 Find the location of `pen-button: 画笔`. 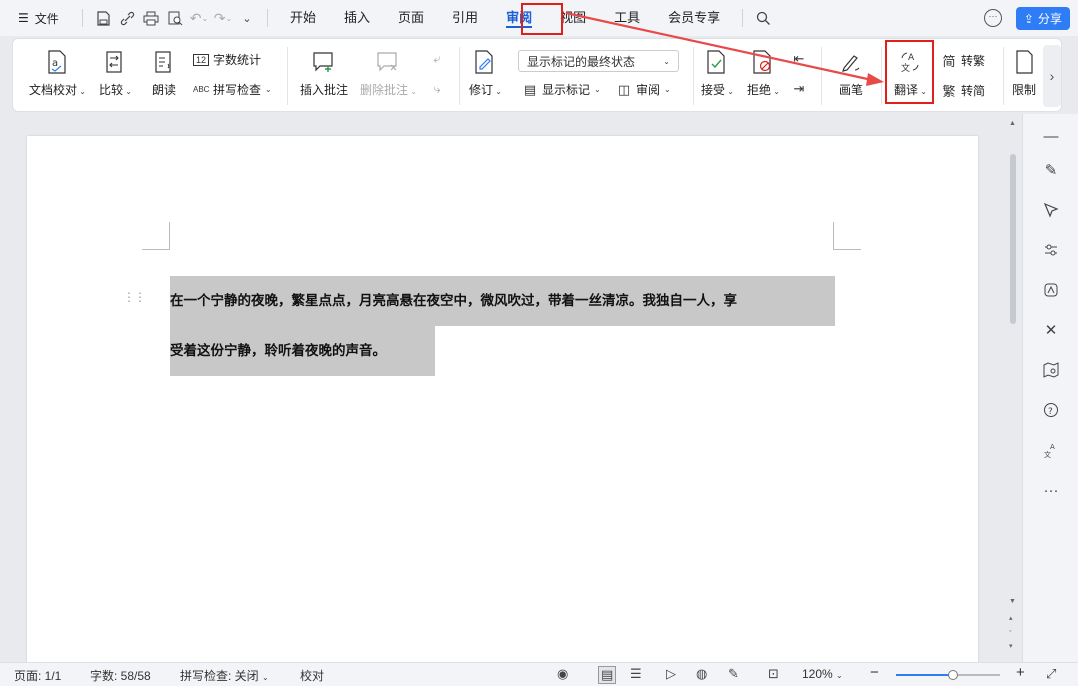

pen-button: 画笔 is located at coordinates (851, 73).